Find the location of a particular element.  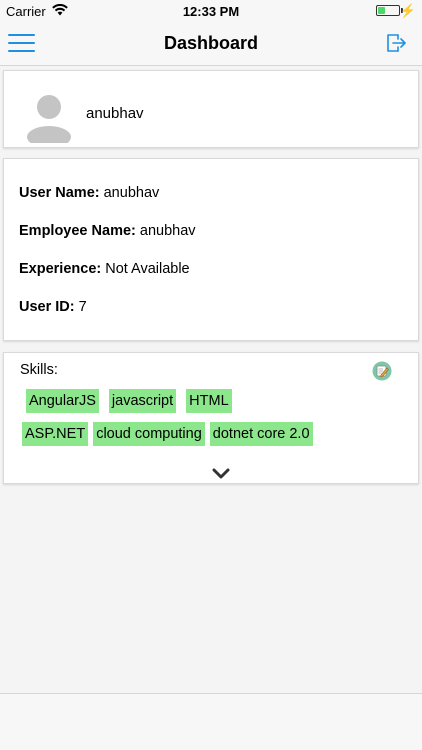

chevron-down-icon is located at coordinates (221, 473).